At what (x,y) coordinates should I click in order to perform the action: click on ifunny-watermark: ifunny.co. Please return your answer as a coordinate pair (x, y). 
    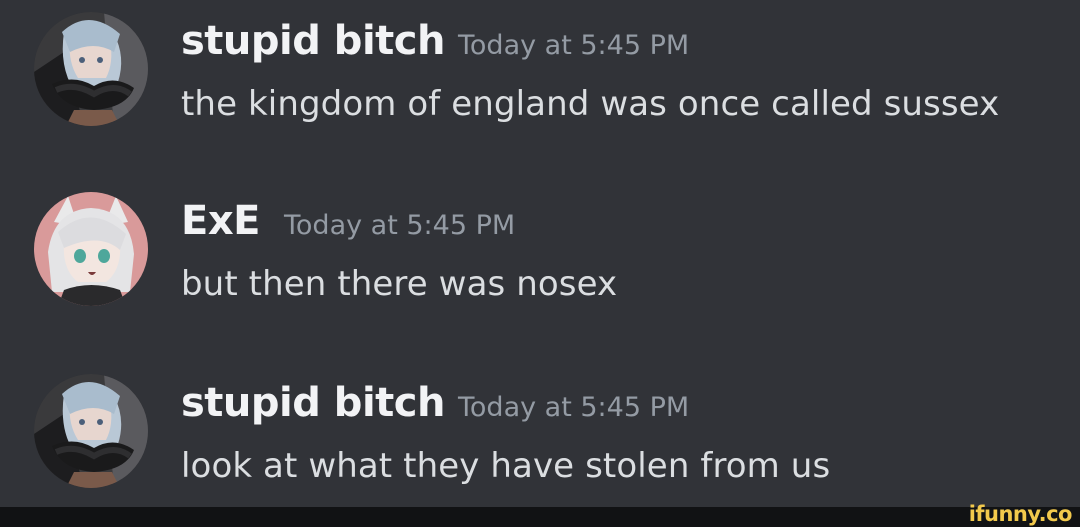
    Looking at the image, I should click on (1020, 514).